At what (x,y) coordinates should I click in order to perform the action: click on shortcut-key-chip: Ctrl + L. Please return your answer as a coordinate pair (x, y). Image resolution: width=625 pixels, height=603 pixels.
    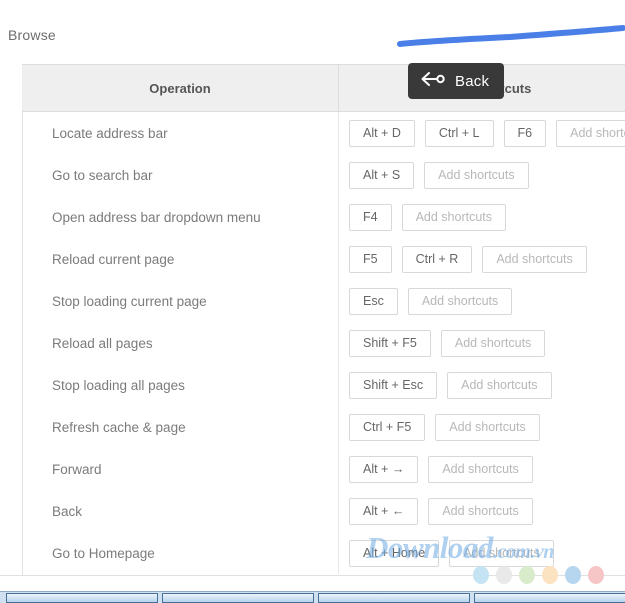
    Looking at the image, I should click on (459, 133).